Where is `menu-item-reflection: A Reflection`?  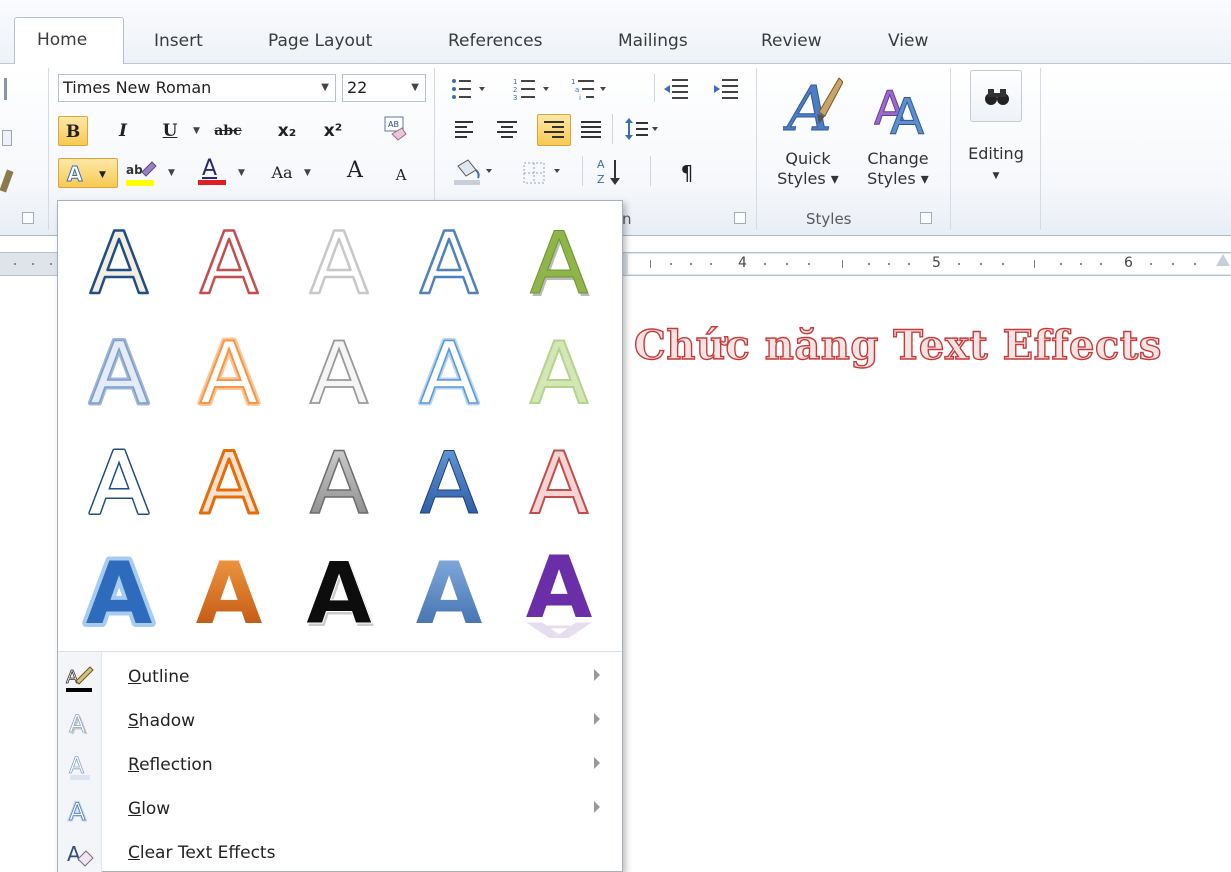
menu-item-reflection: A Reflection is located at coordinates (340, 767).